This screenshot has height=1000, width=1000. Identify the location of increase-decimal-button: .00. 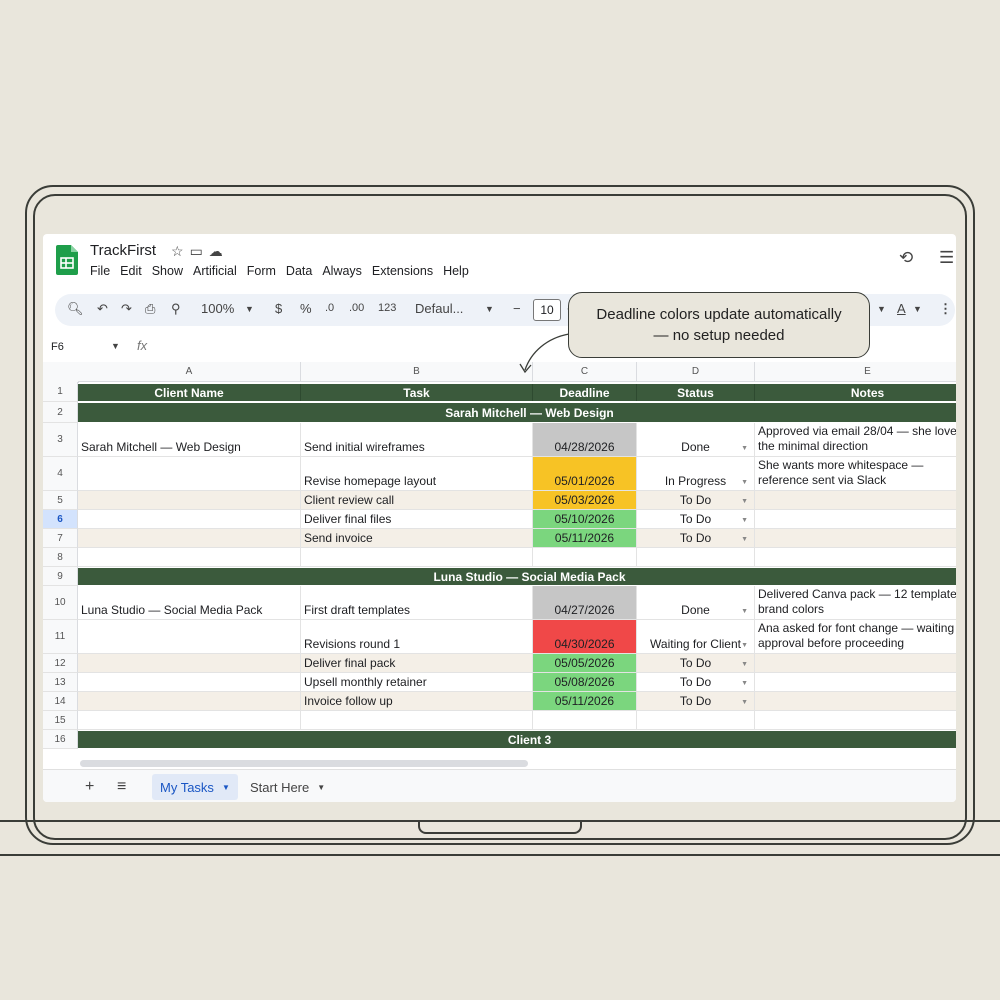
(356, 308).